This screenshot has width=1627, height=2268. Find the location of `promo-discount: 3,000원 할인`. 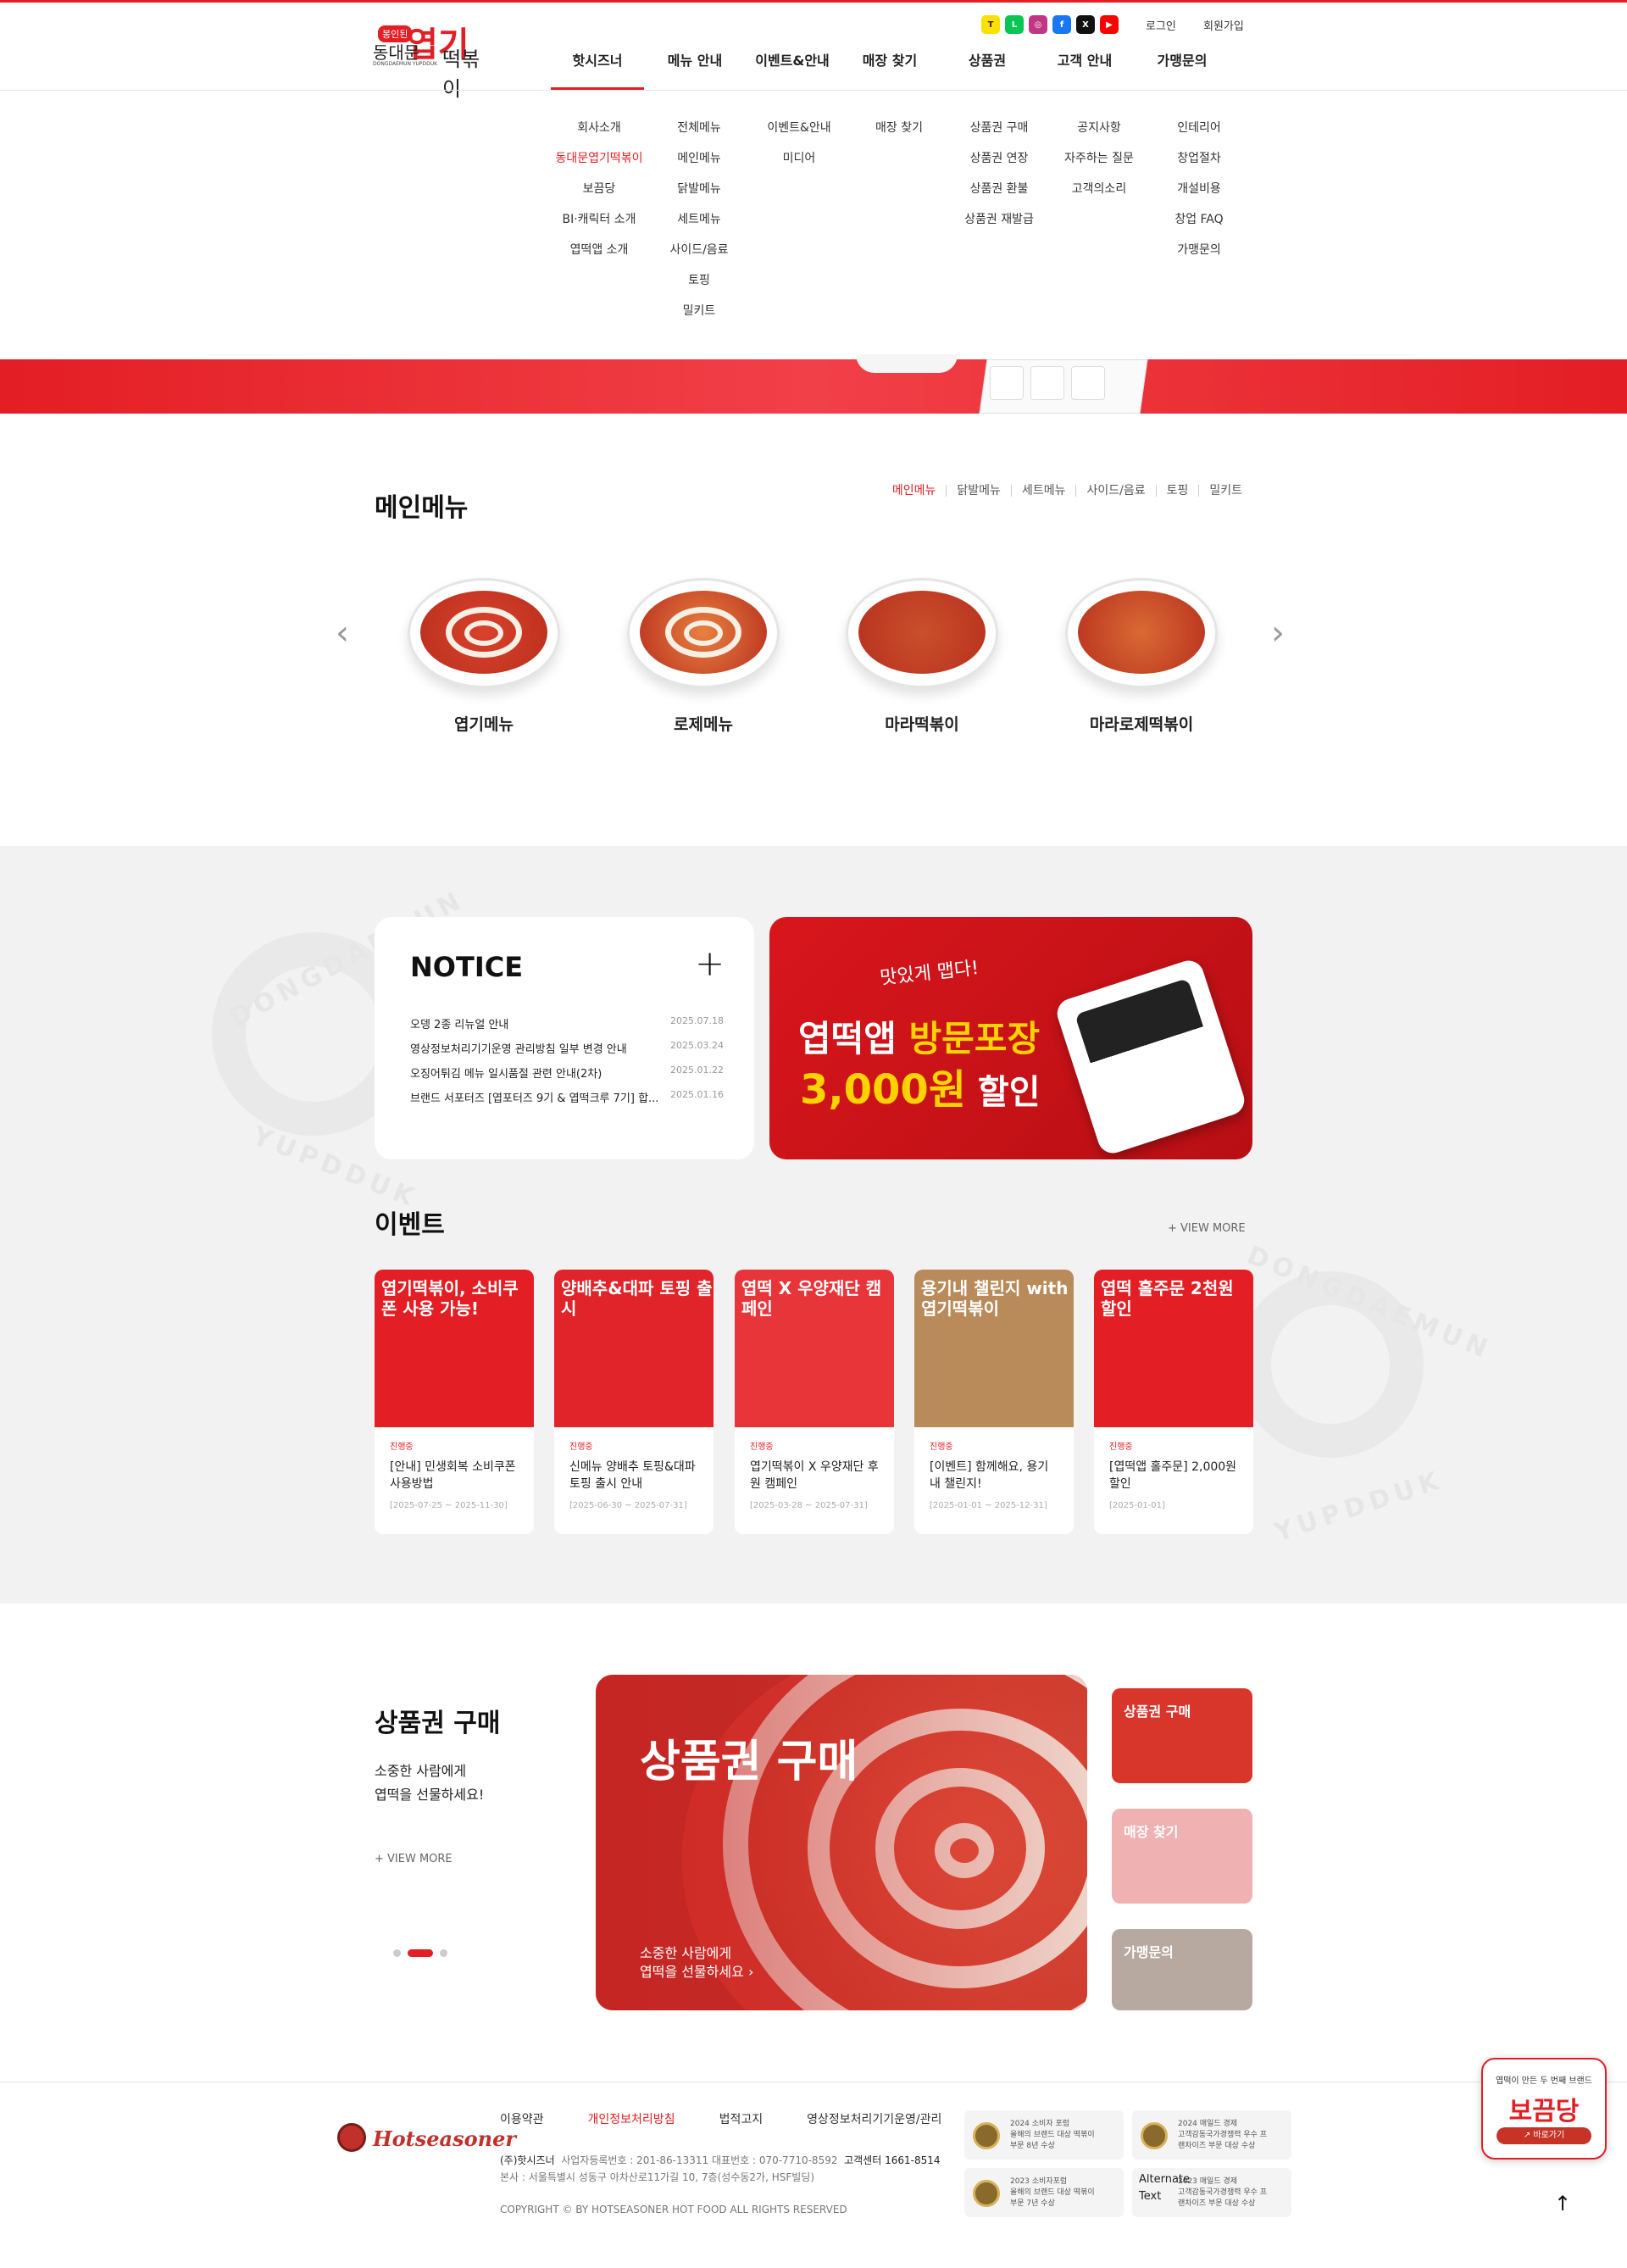

promo-discount: 3,000원 할인 is located at coordinates (921, 1090).